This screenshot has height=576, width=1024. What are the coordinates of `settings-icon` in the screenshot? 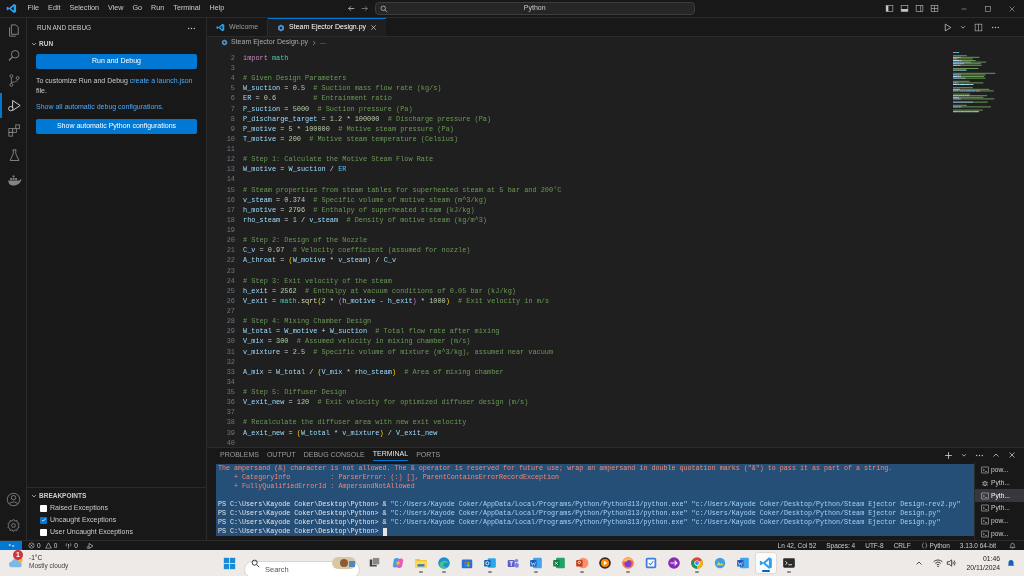 It's located at (13, 525).